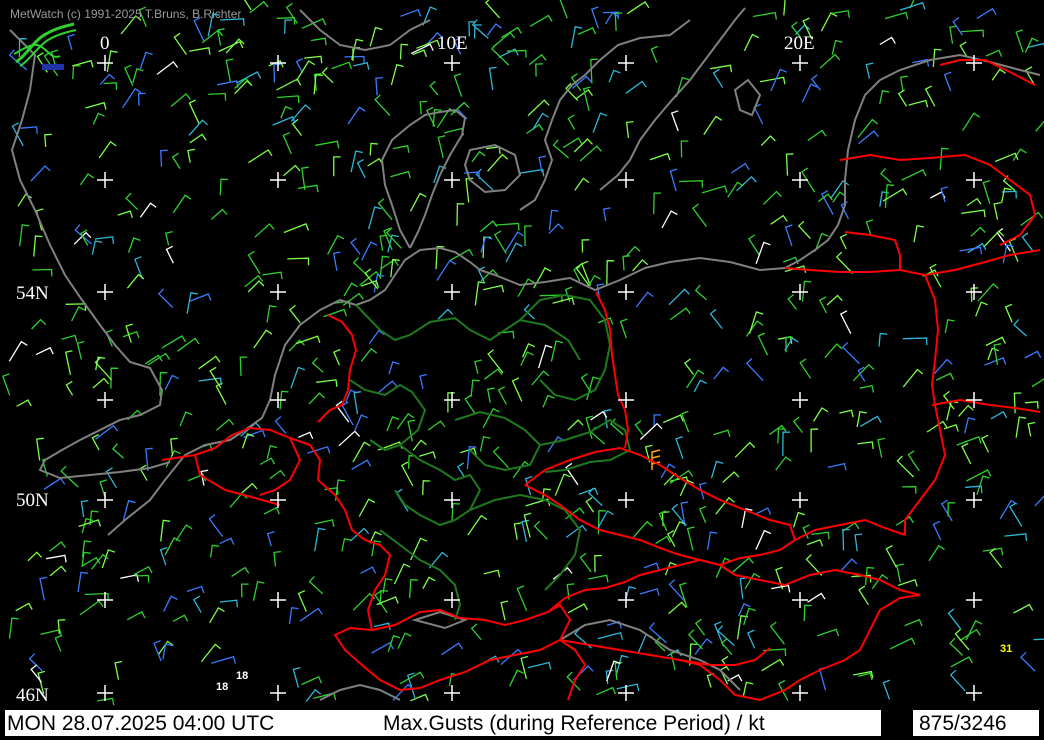 The height and width of the screenshot is (740, 1044). Describe the element at coordinates (963, 723) in the screenshot. I see `status-station-count: 875/3246` at that location.